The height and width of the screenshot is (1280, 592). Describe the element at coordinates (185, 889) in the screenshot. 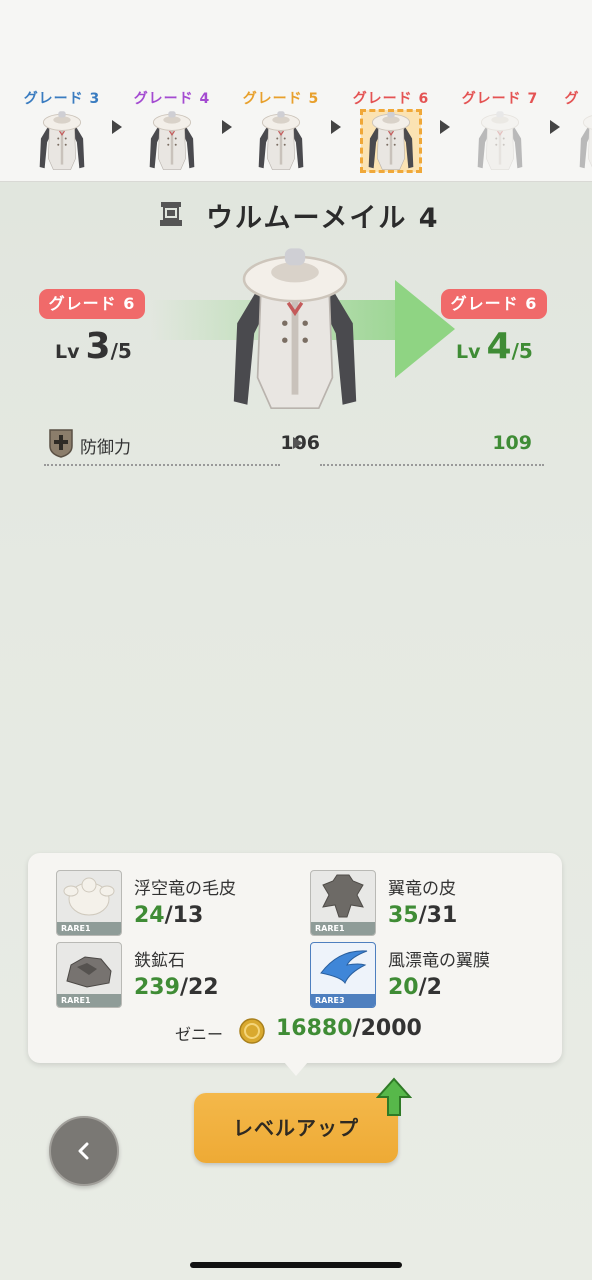

I see `material-name: 浮空竜の毛皮` at that location.